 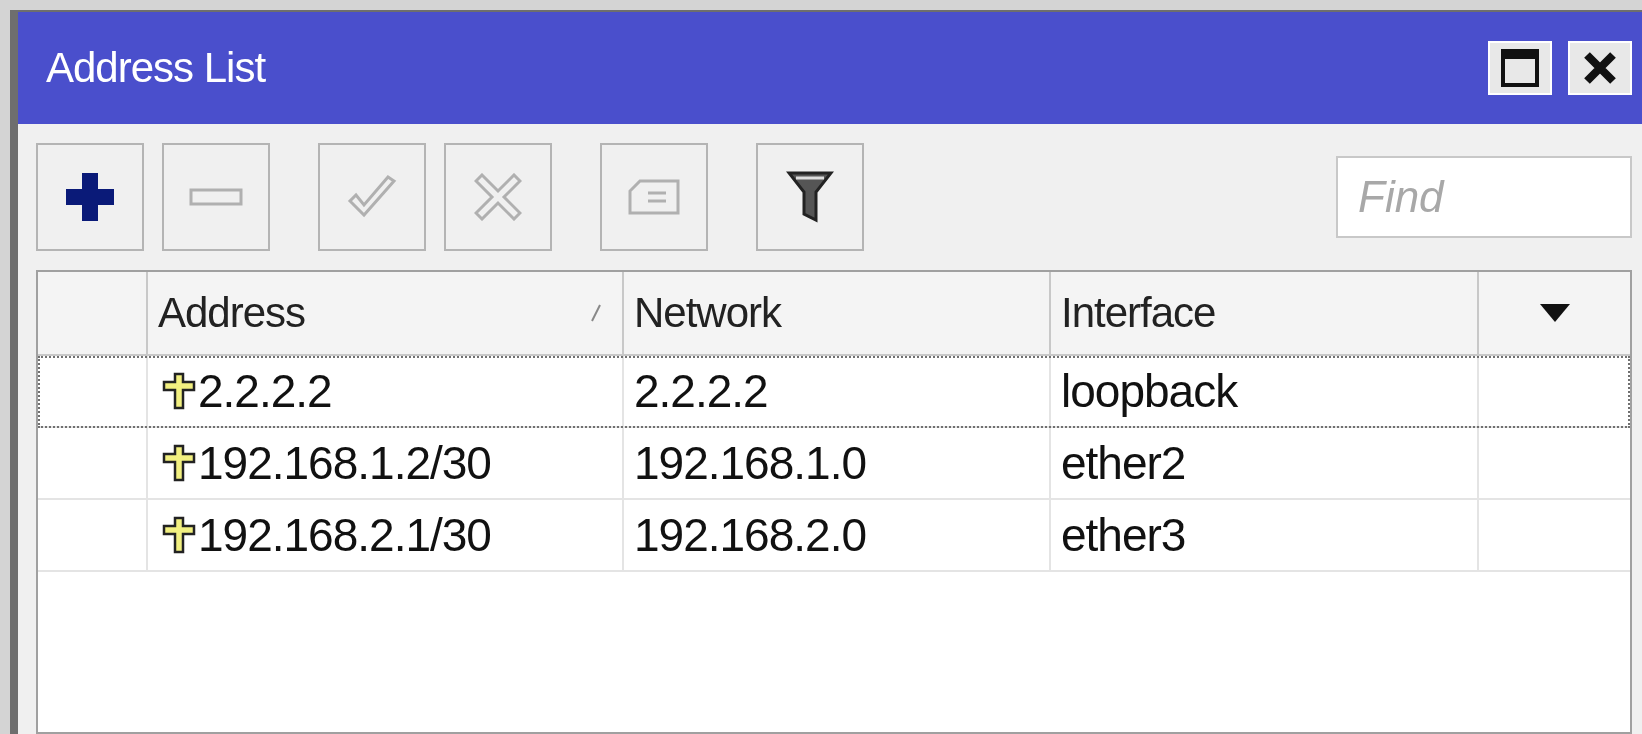 What do you see at coordinates (1265, 391) in the screenshot?
I see `table-cell: loopback` at bounding box center [1265, 391].